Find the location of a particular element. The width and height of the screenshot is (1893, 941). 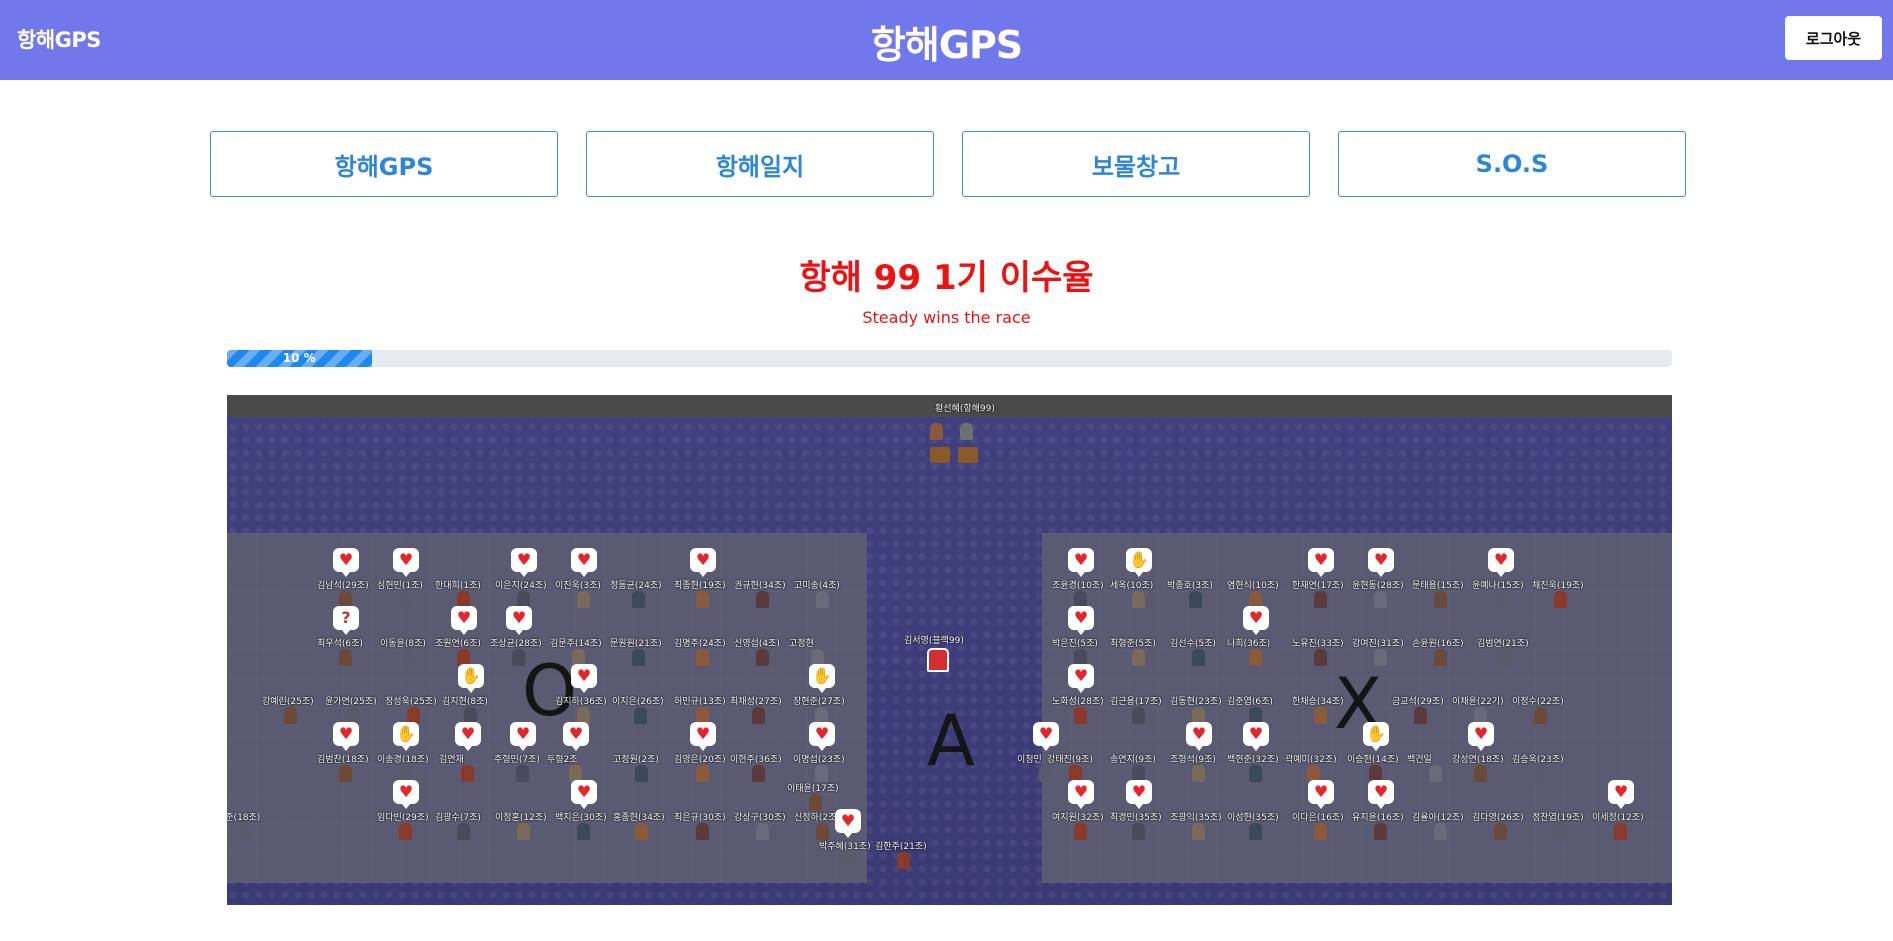

avatar-name-label: 최은규(30조) is located at coordinates (700, 818).